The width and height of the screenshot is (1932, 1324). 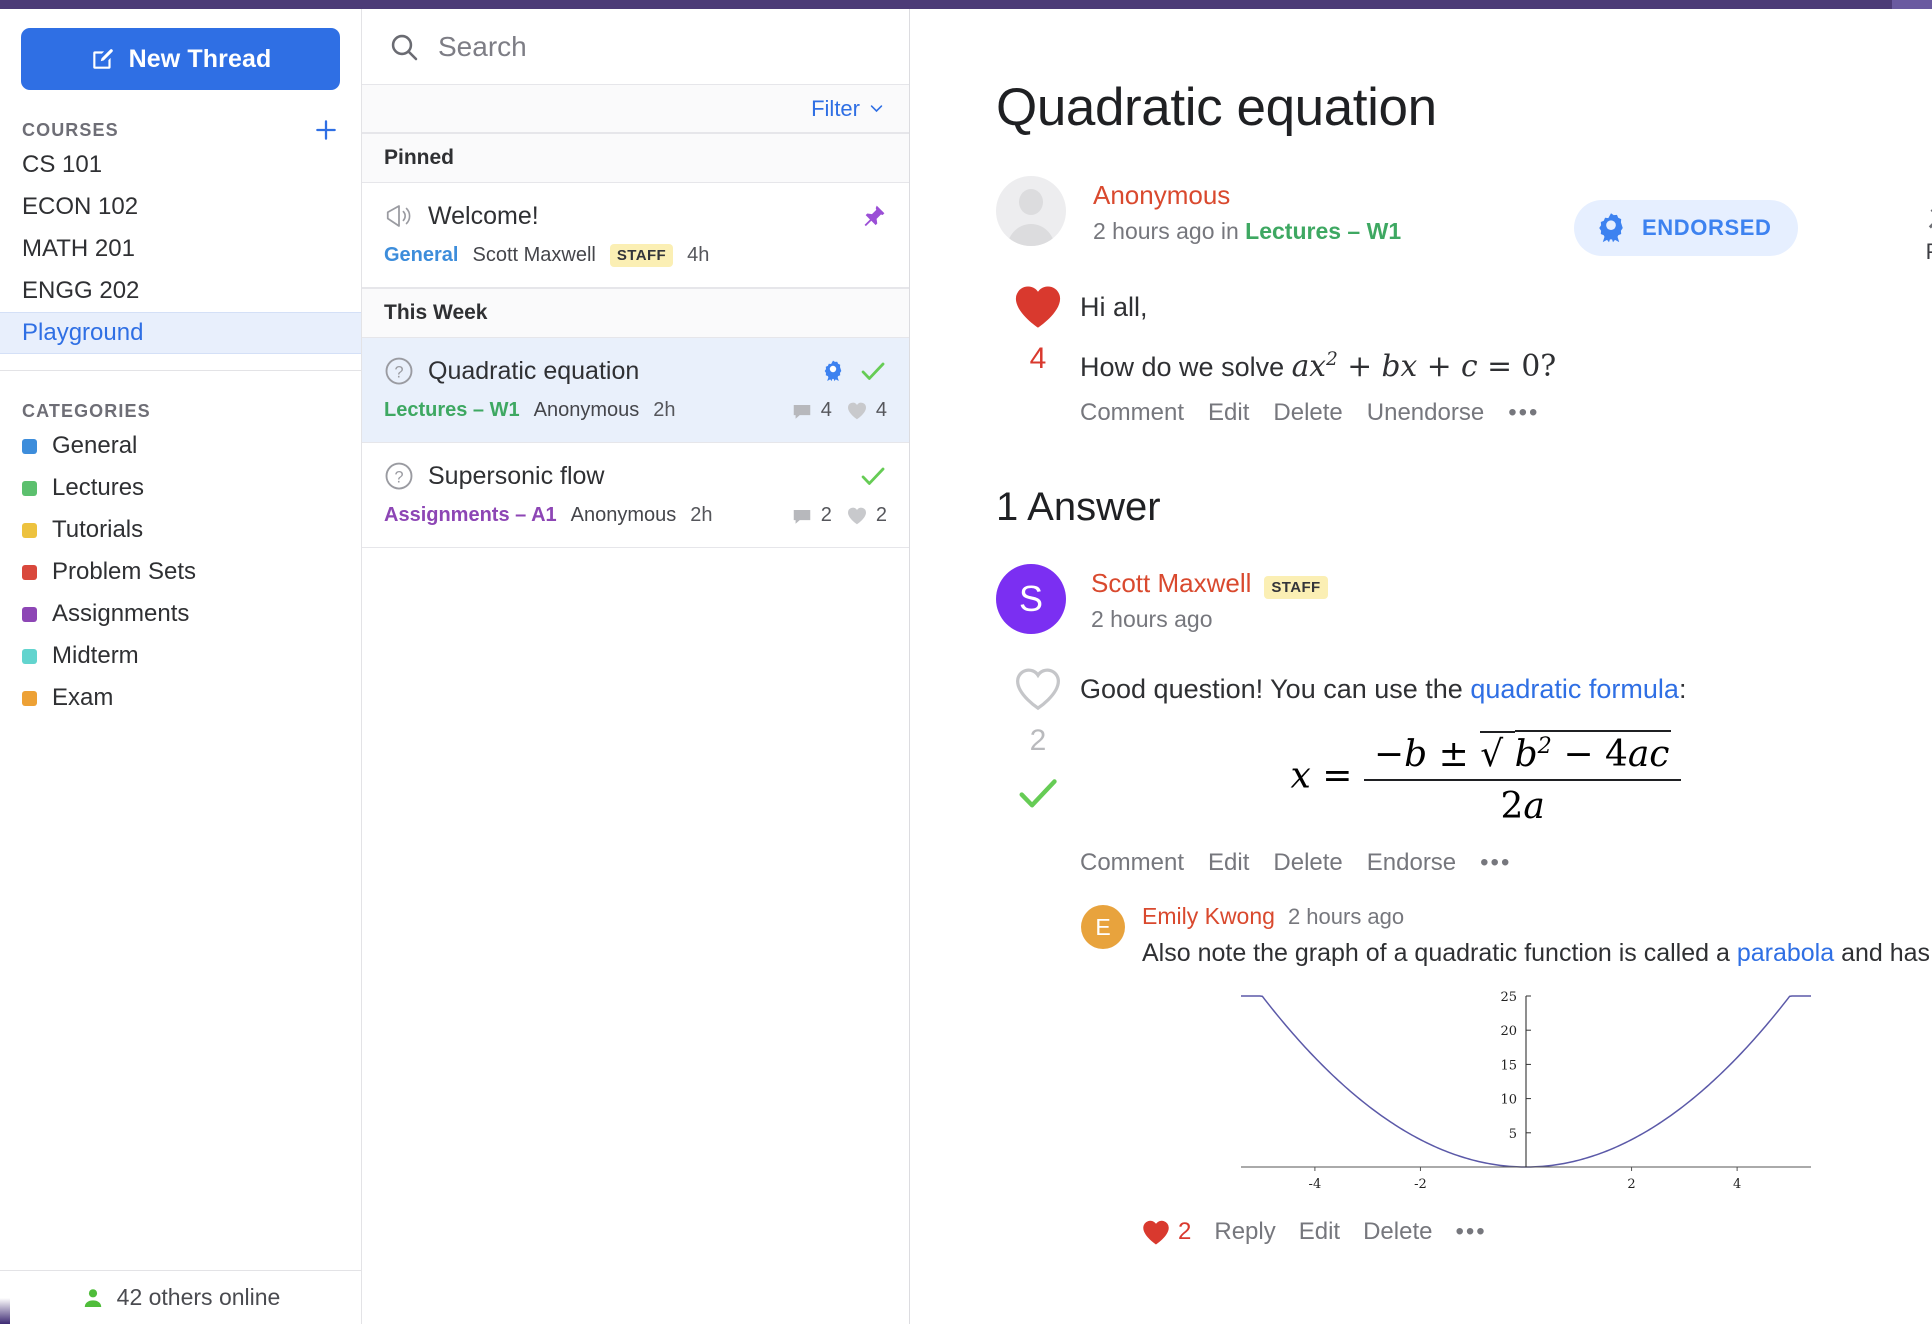 What do you see at coordinates (421, 255) in the screenshot?
I see `thread-category: General` at bounding box center [421, 255].